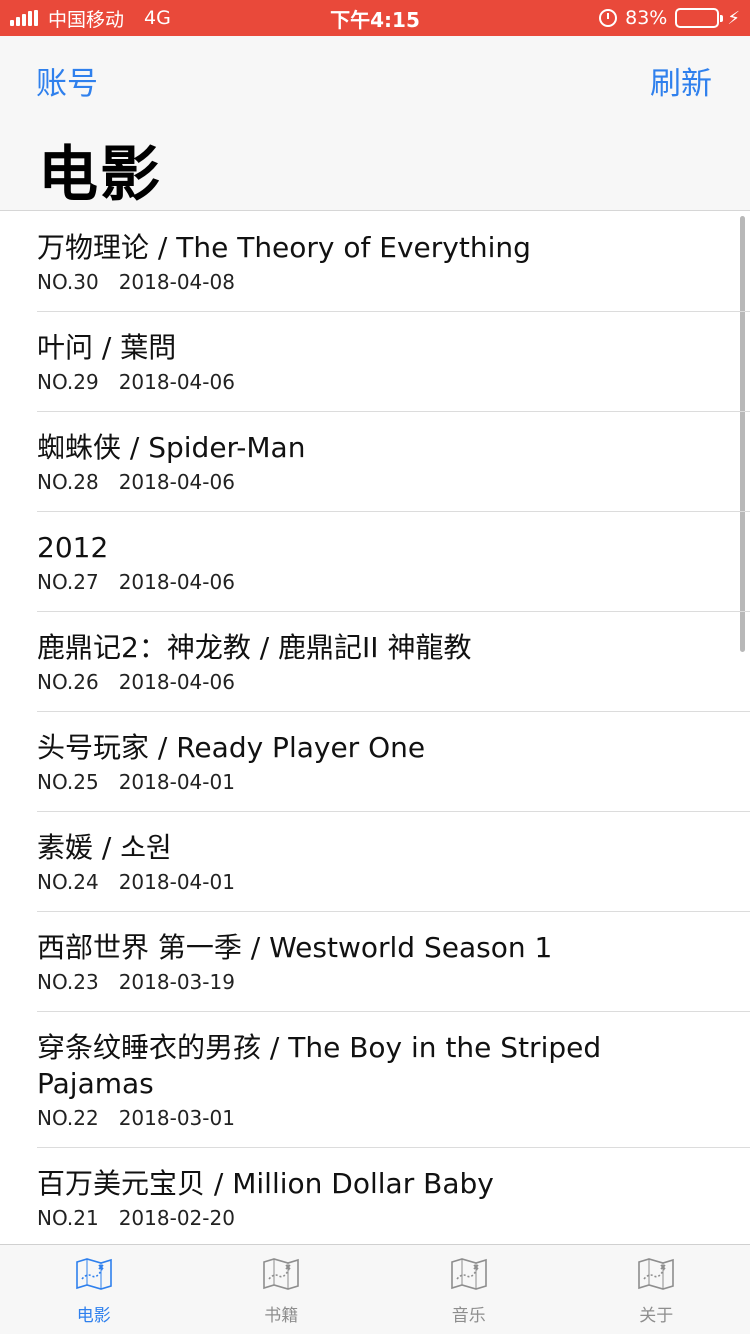  Describe the element at coordinates (68, 482) in the screenshot. I see `movie-number: NO.28` at that location.